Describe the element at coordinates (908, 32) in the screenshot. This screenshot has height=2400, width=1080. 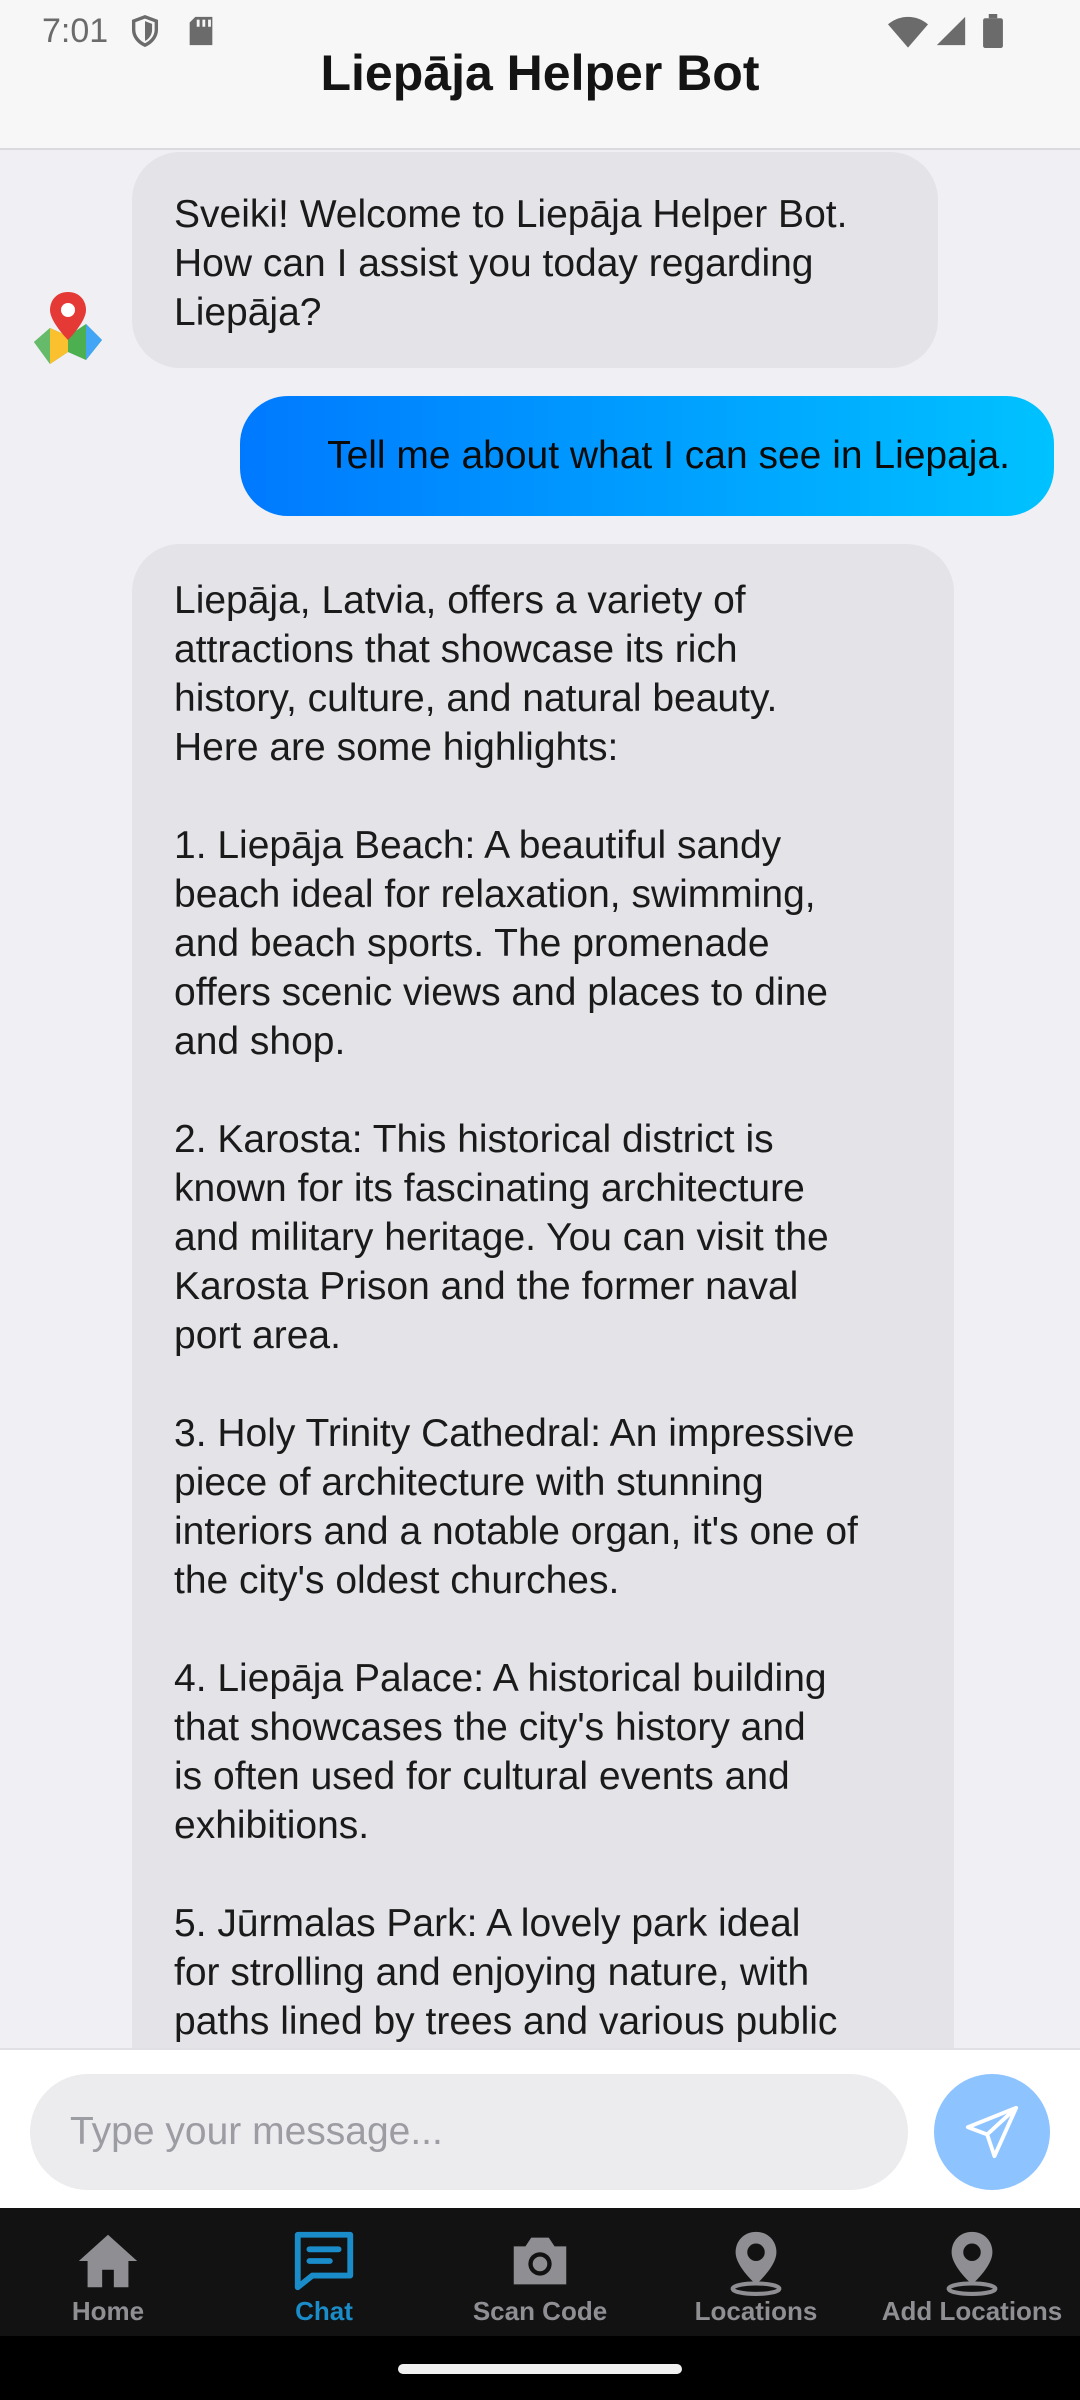
I see `wifi-icon` at that location.